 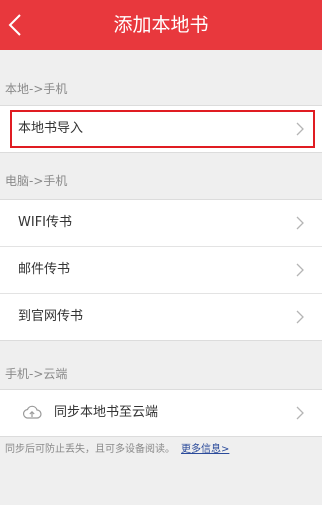 I want to click on page-title: 添加本地书, so click(x=161, y=25).